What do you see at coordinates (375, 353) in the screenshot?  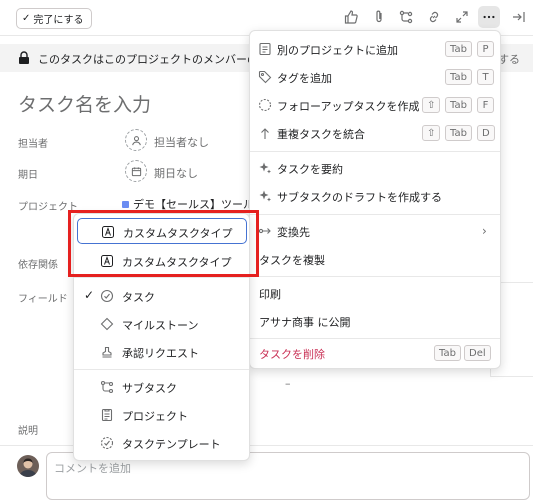 I see `menu-item-delete-task: タスクを削除 Tab Del` at bounding box center [375, 353].